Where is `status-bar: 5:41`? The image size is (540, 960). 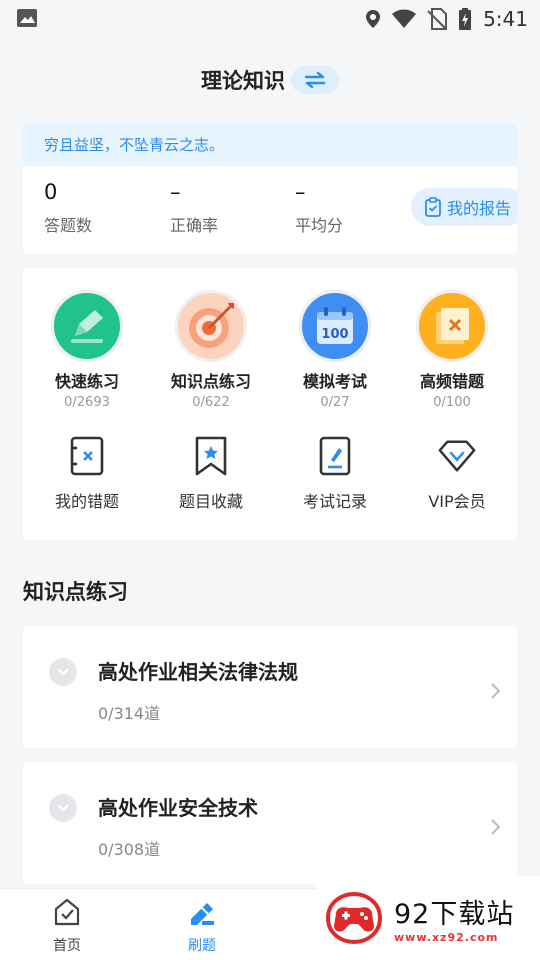
status-bar: 5:41 is located at coordinates (270, 19).